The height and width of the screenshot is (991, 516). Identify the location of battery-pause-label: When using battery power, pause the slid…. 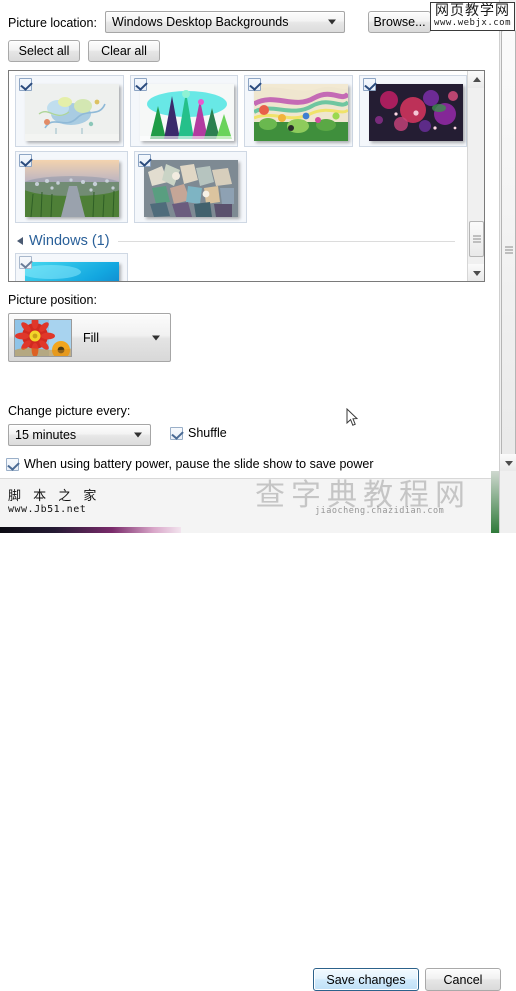
(199, 464).